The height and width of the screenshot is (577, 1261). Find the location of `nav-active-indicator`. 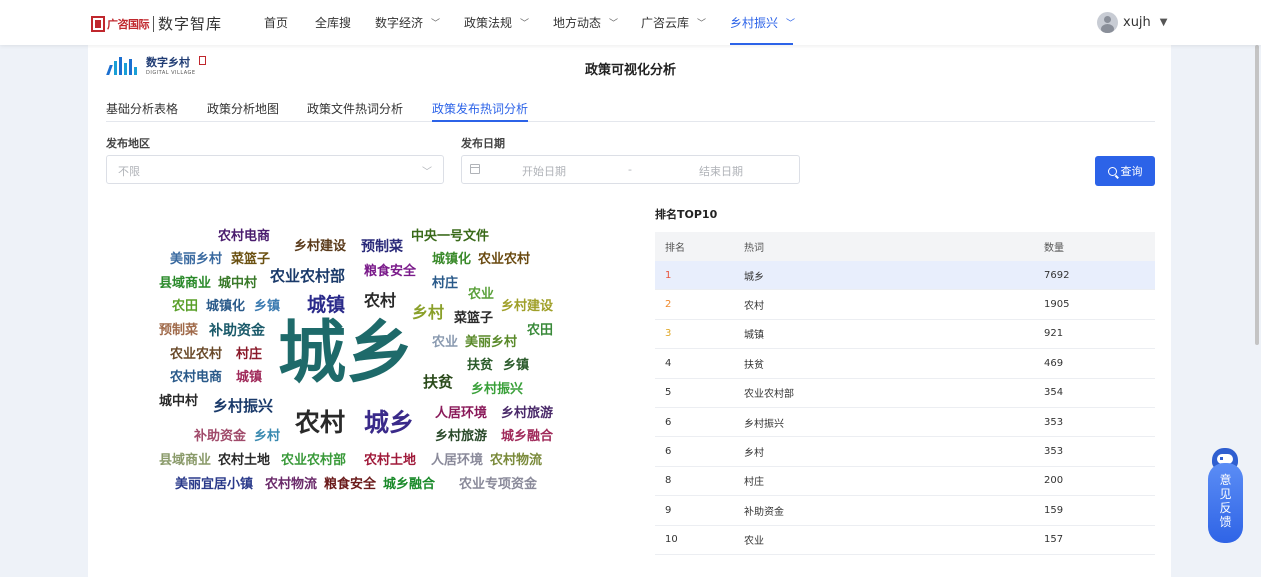

nav-active-indicator is located at coordinates (761, 44).